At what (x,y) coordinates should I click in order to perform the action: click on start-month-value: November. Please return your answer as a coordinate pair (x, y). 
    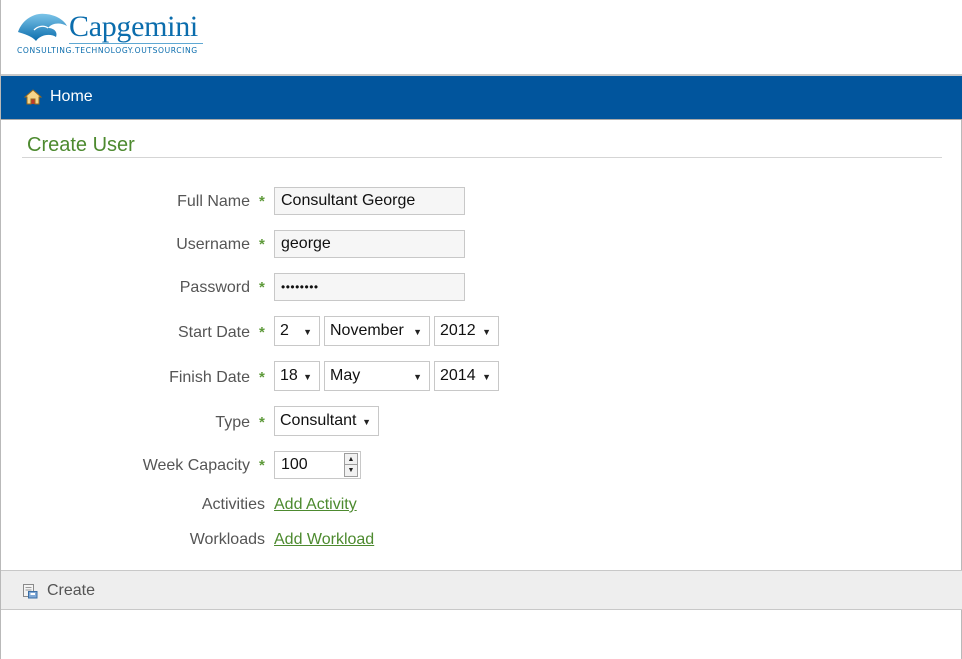
    Looking at the image, I should click on (367, 330).